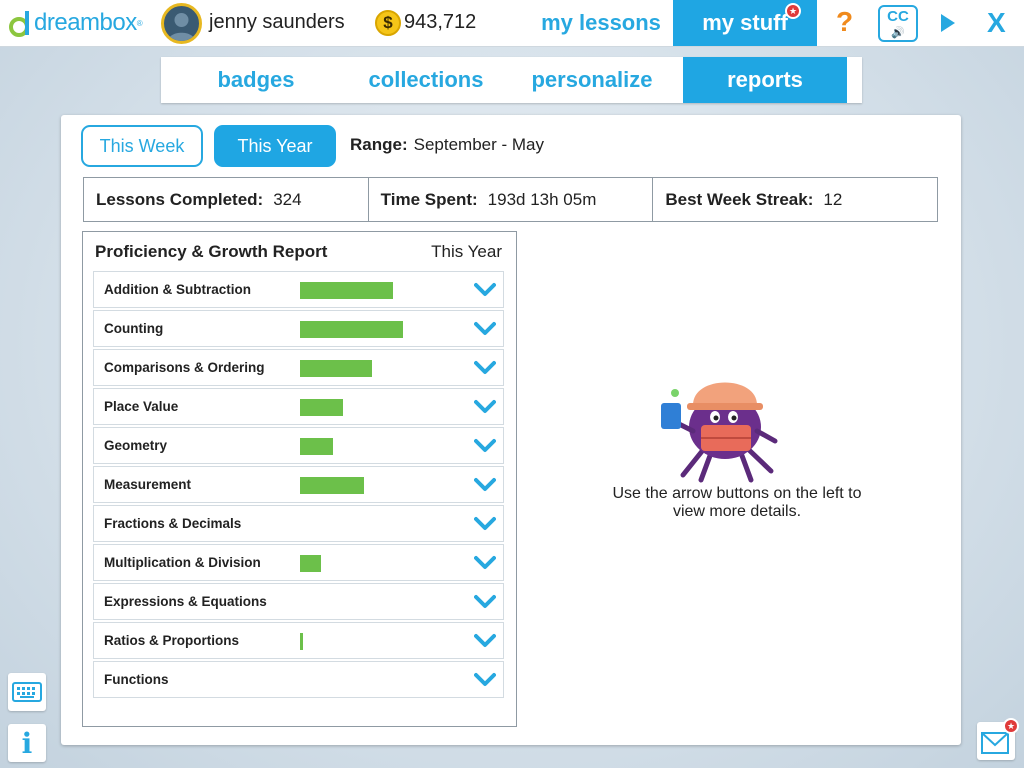 Image resolution: width=1024 pixels, height=768 pixels. I want to click on dreambox-logo: dreambox ®, so click(75, 23).